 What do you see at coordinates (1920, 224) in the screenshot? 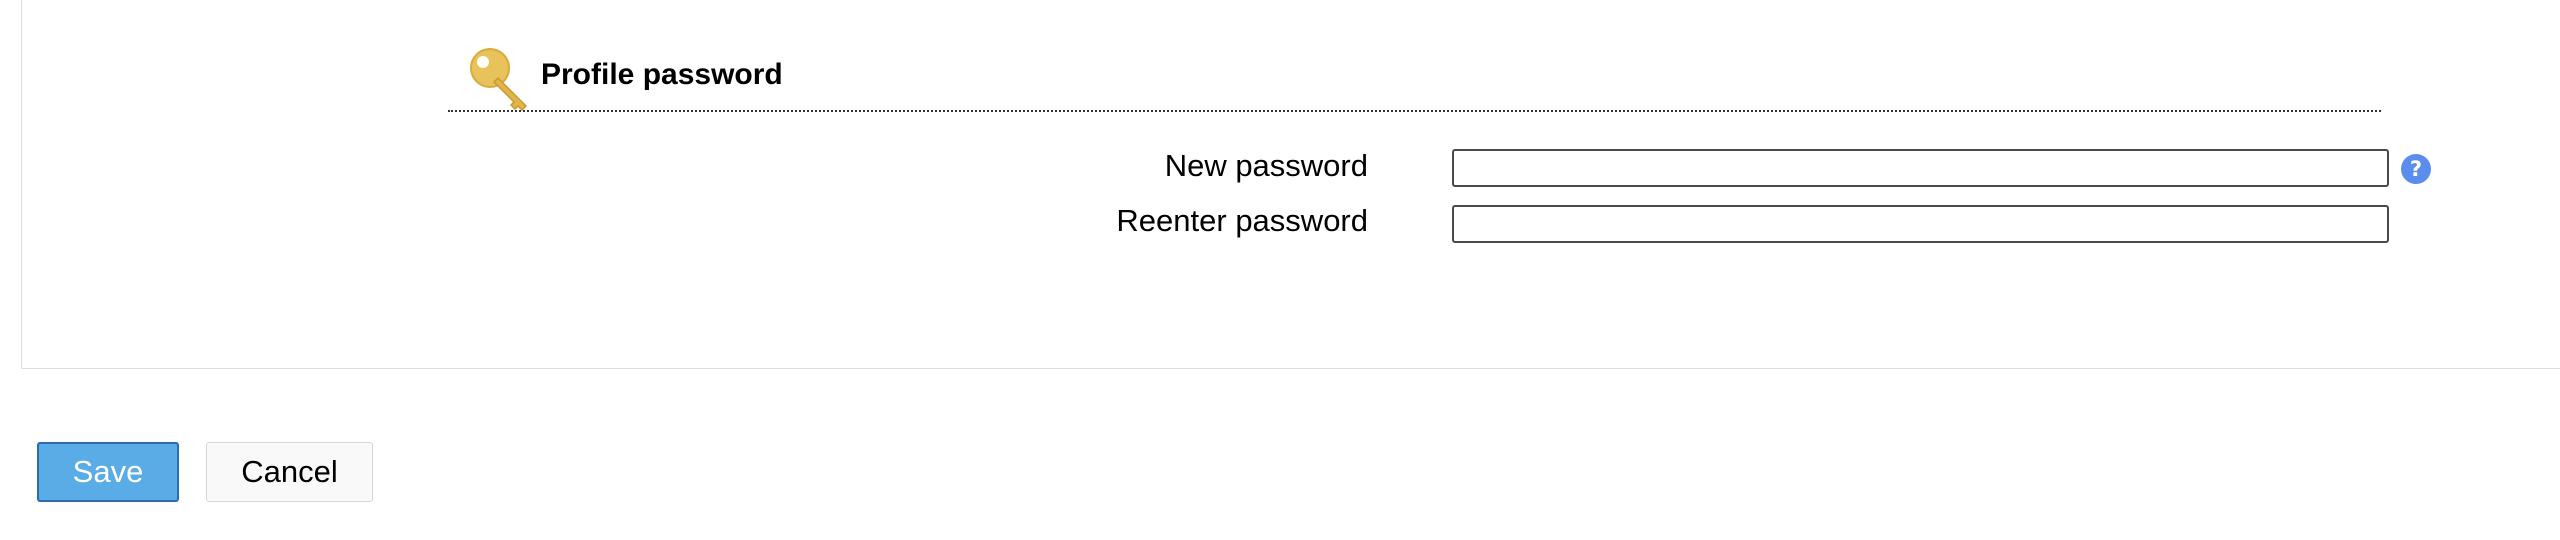
I see `reenter-password-input` at bounding box center [1920, 224].